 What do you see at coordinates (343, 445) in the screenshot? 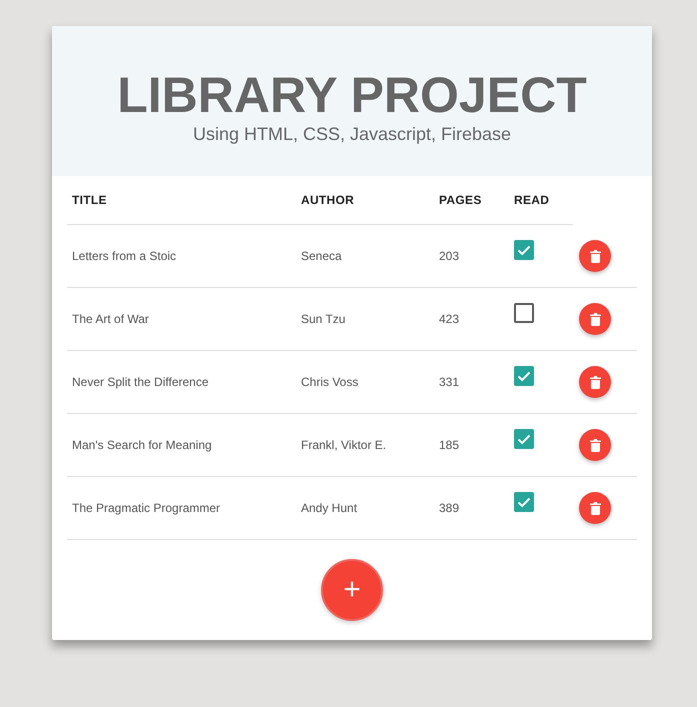
I see `table-cell-text: Frankl, Viktor E.` at bounding box center [343, 445].